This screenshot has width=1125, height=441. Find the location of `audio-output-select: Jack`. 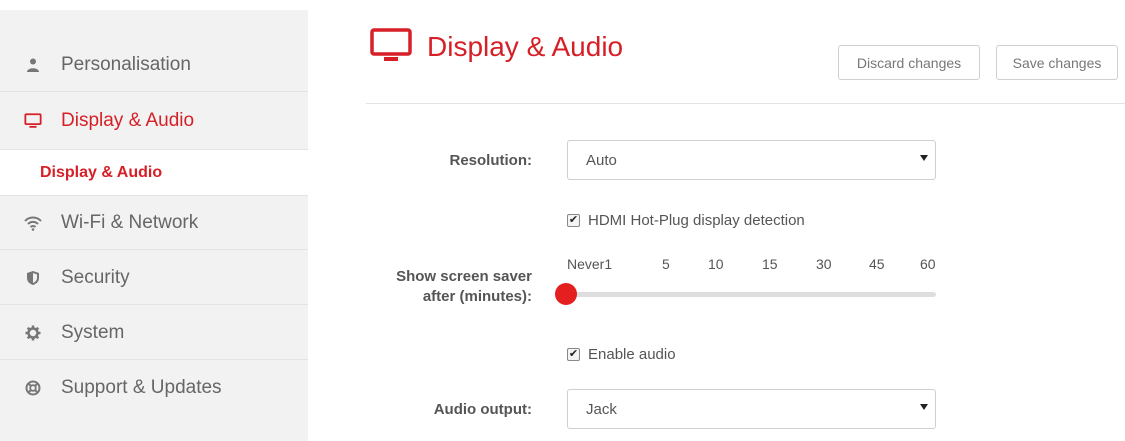

audio-output-select: Jack is located at coordinates (751, 409).